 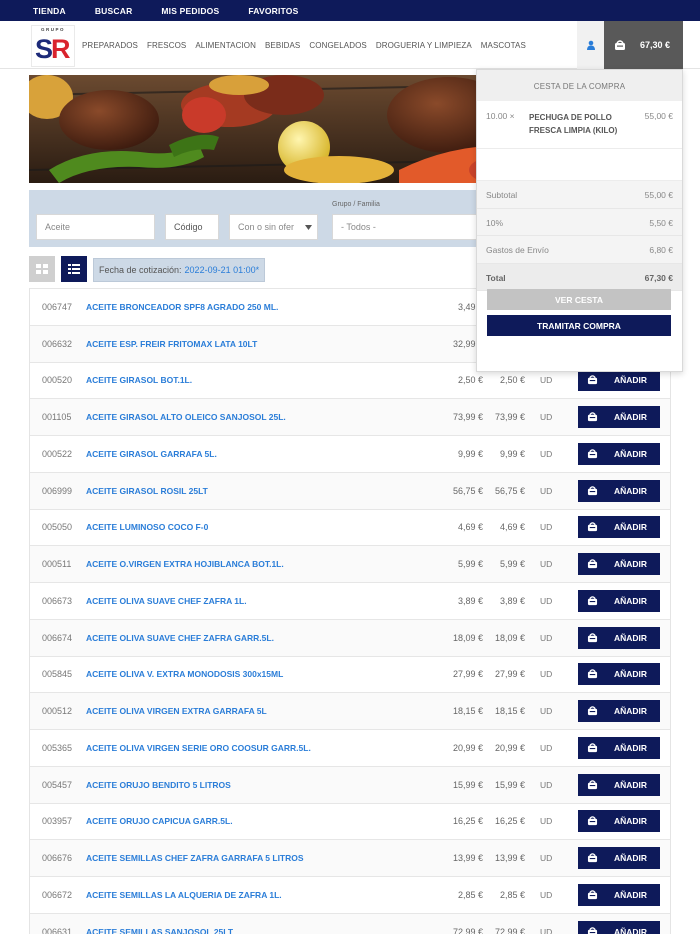 What do you see at coordinates (225, 45) in the screenshot?
I see `nav-alimentacion: ALIMENTACION` at bounding box center [225, 45].